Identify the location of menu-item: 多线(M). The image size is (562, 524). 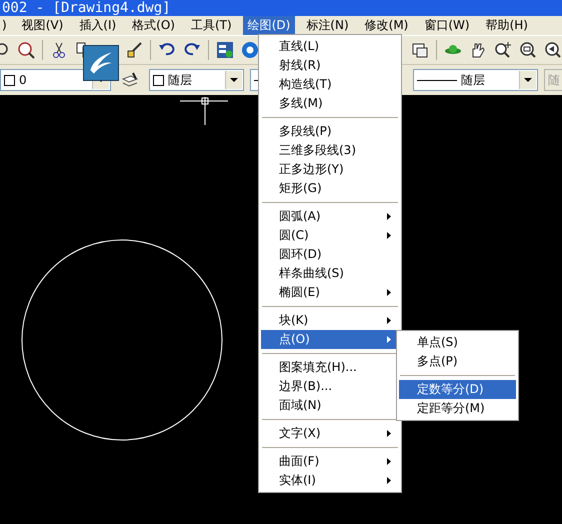
(330, 103).